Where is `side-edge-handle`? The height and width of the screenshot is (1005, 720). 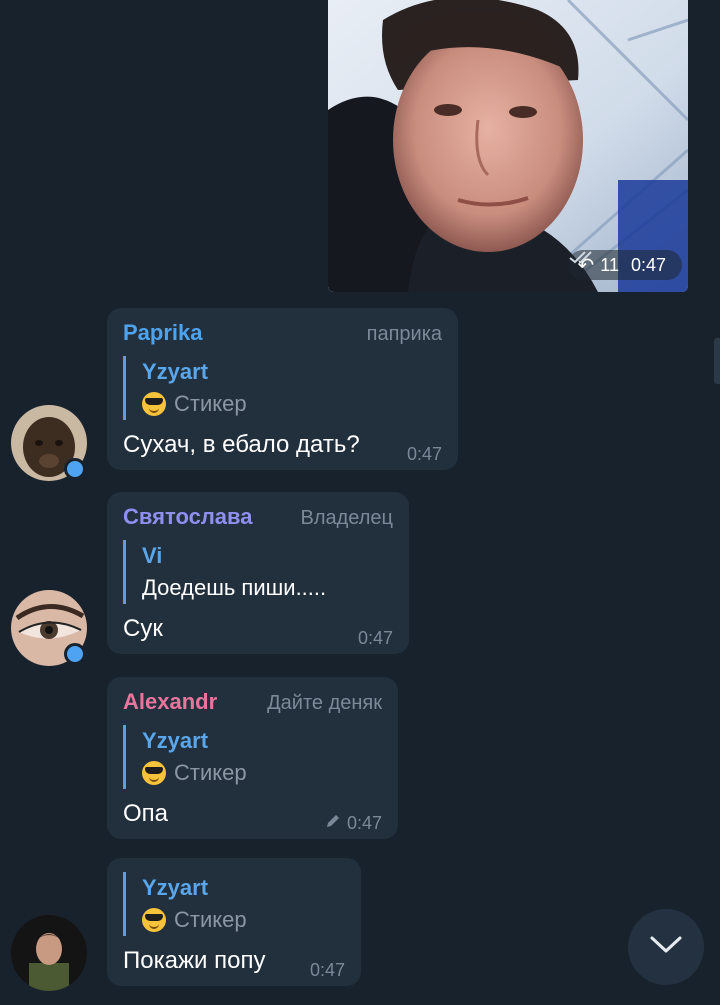
side-edge-handle is located at coordinates (717, 361).